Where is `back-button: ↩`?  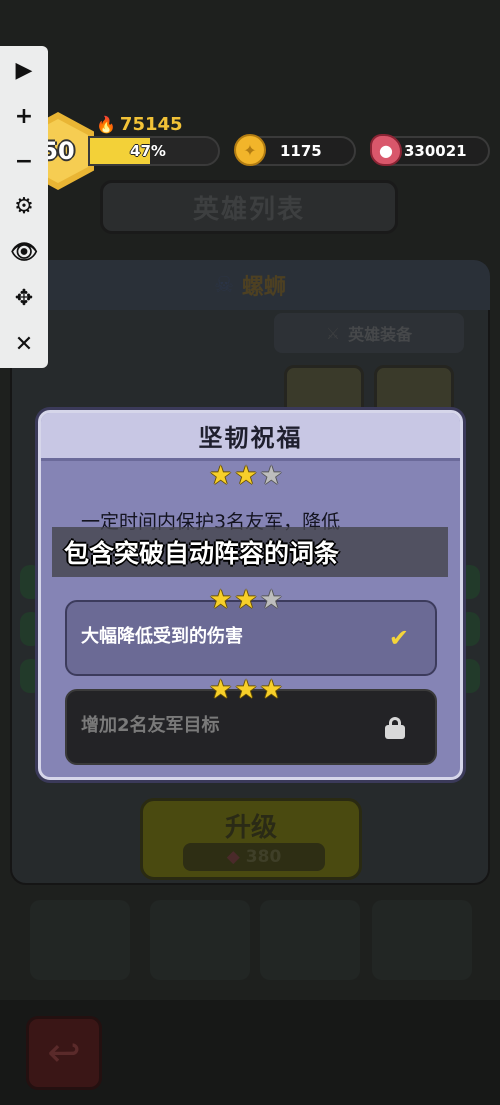 back-button: ↩ is located at coordinates (64, 1053).